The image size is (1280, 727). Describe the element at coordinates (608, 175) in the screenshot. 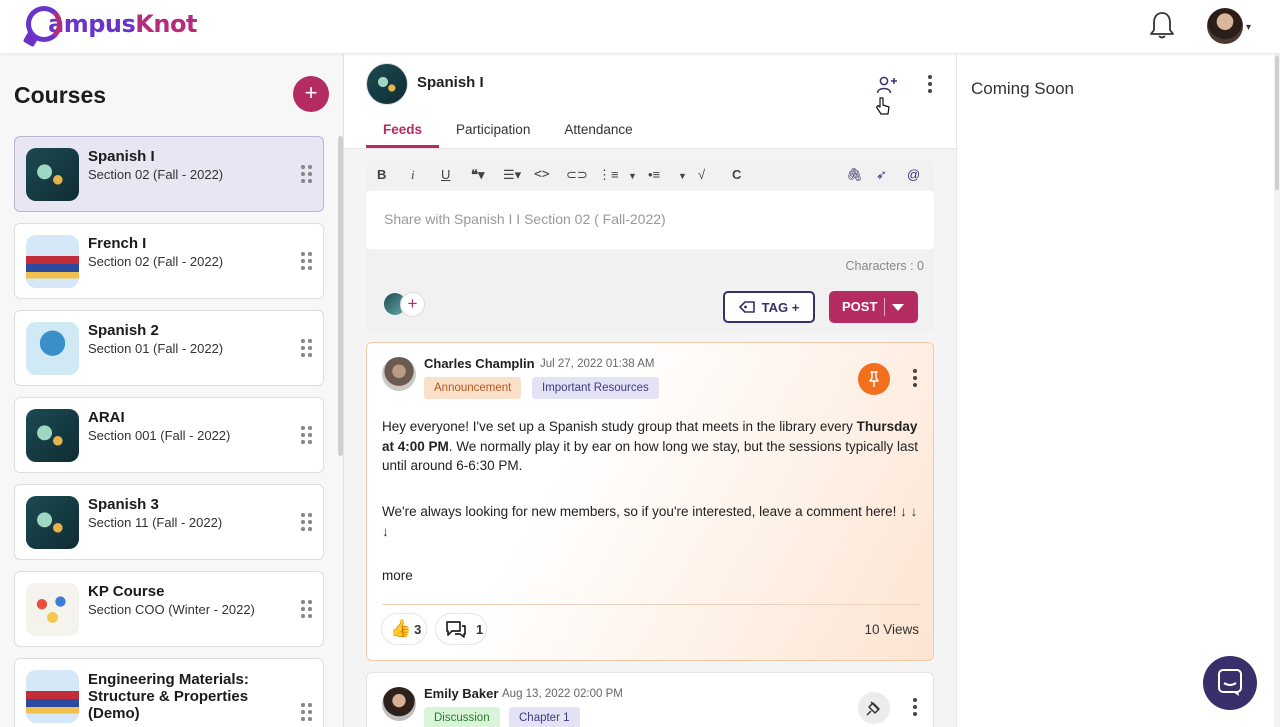

I see `ordered-list-icon: ⋮≡` at that location.